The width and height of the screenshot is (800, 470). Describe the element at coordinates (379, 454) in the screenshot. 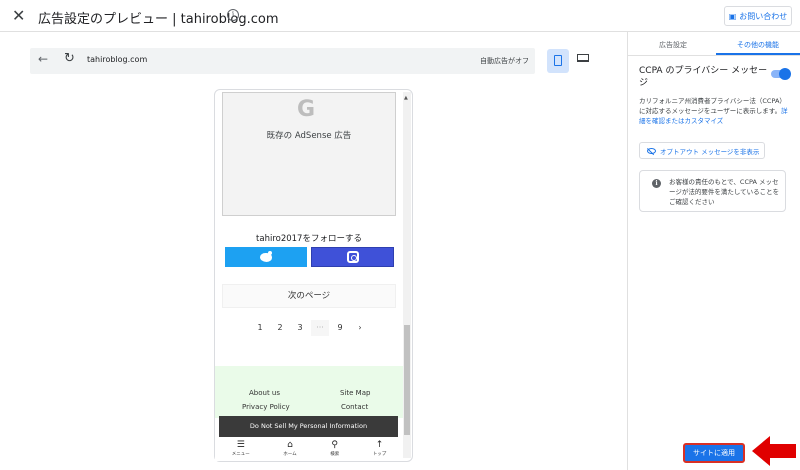

I see `mobile-nav-label: トップ` at that location.